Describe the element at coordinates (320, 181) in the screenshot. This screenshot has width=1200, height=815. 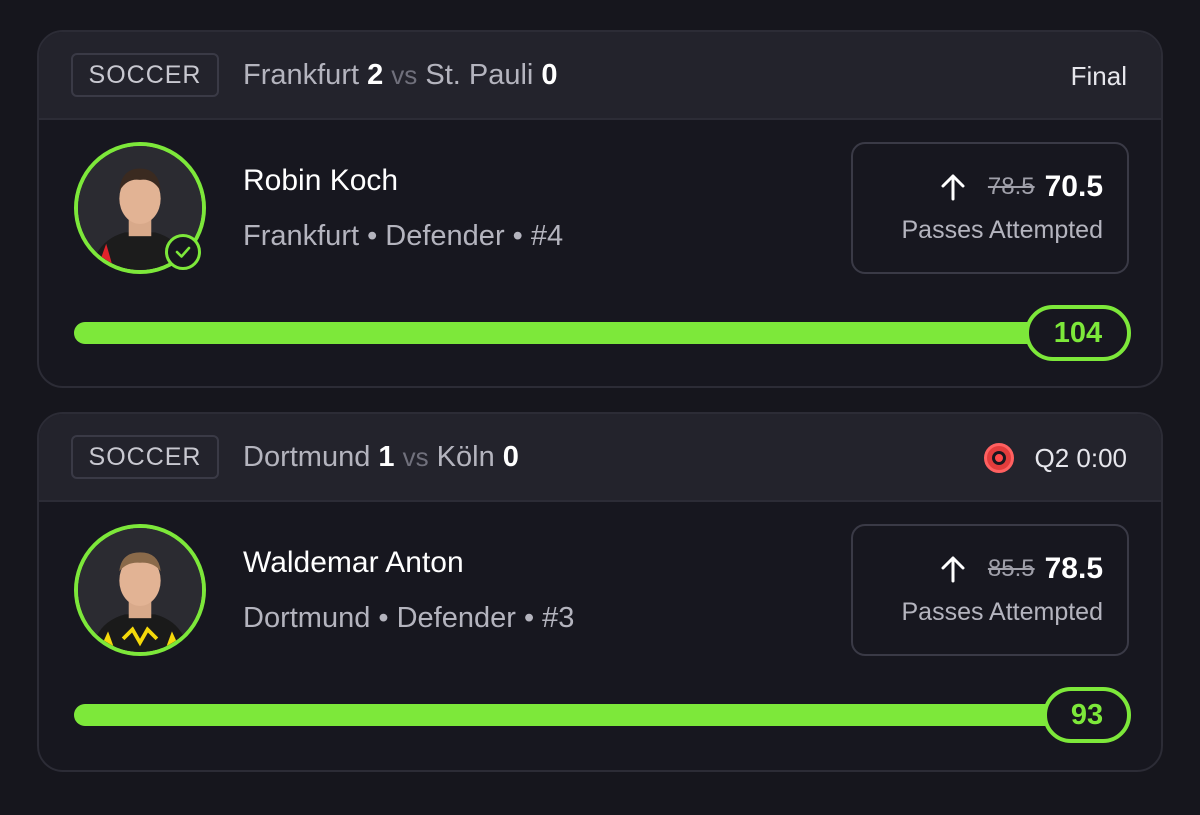
I see `player-name: Robin Koch` at that location.